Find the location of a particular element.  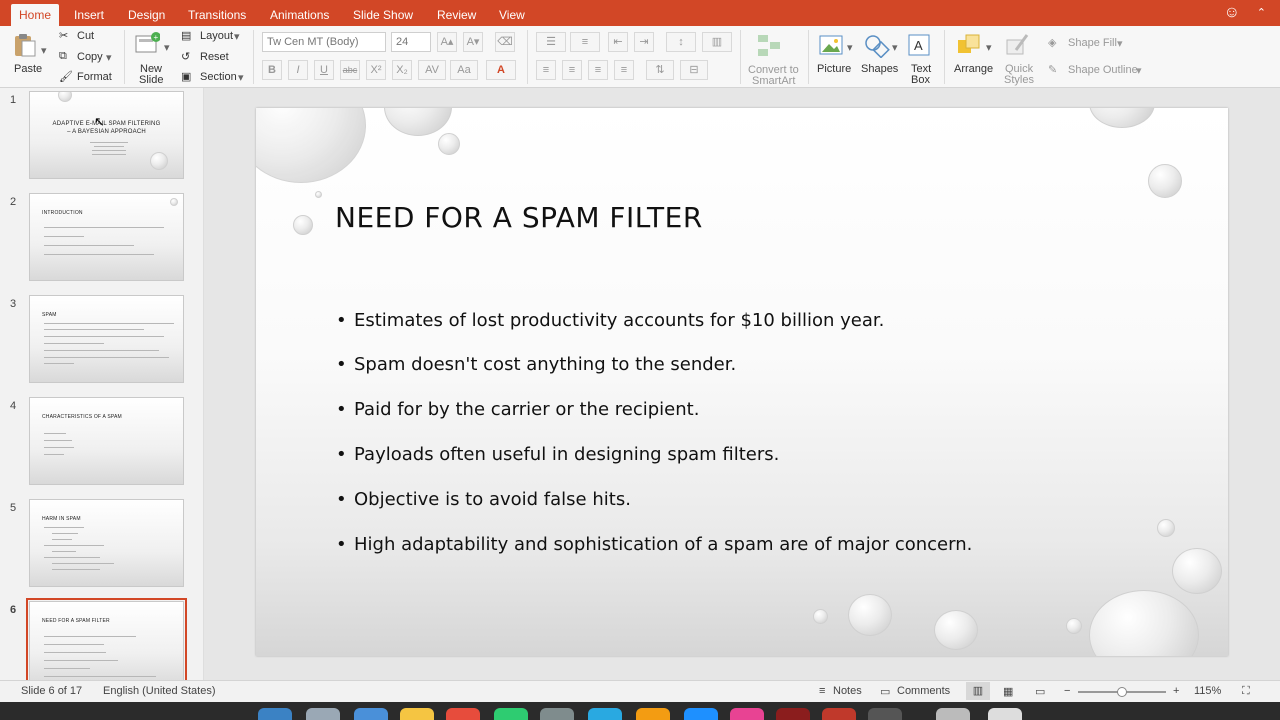

slide-sorter-view-icon: ▦ is located at coordinates (1008, 691).